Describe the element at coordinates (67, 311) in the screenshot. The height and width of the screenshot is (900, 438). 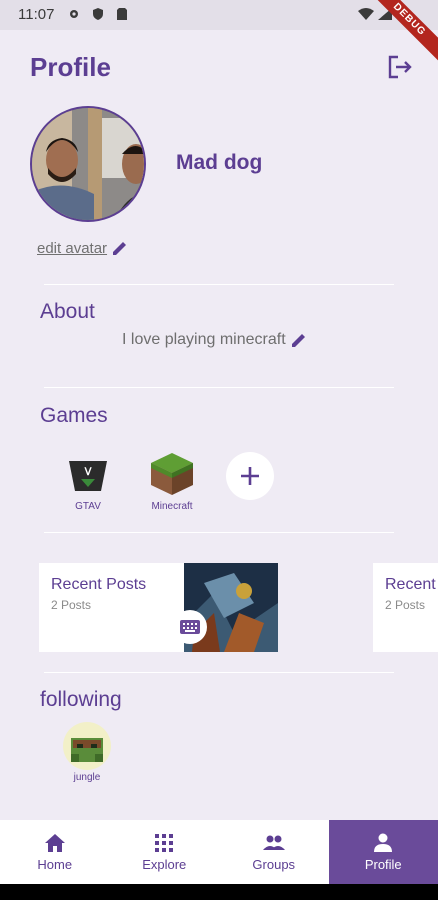
I see `about-title: About` at that location.